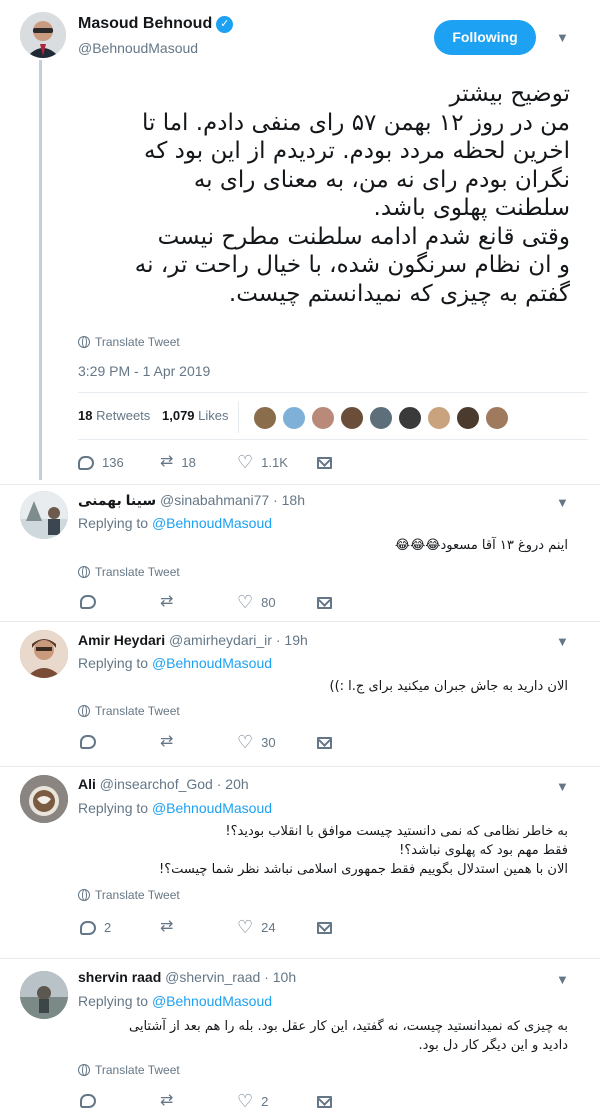 Image resolution: width=600 pixels, height=1119 pixels. Describe the element at coordinates (481, 545) in the screenshot. I see `reply-text: اینم دروغ ۱۳ آقا مسعود😂😂😂` at that location.